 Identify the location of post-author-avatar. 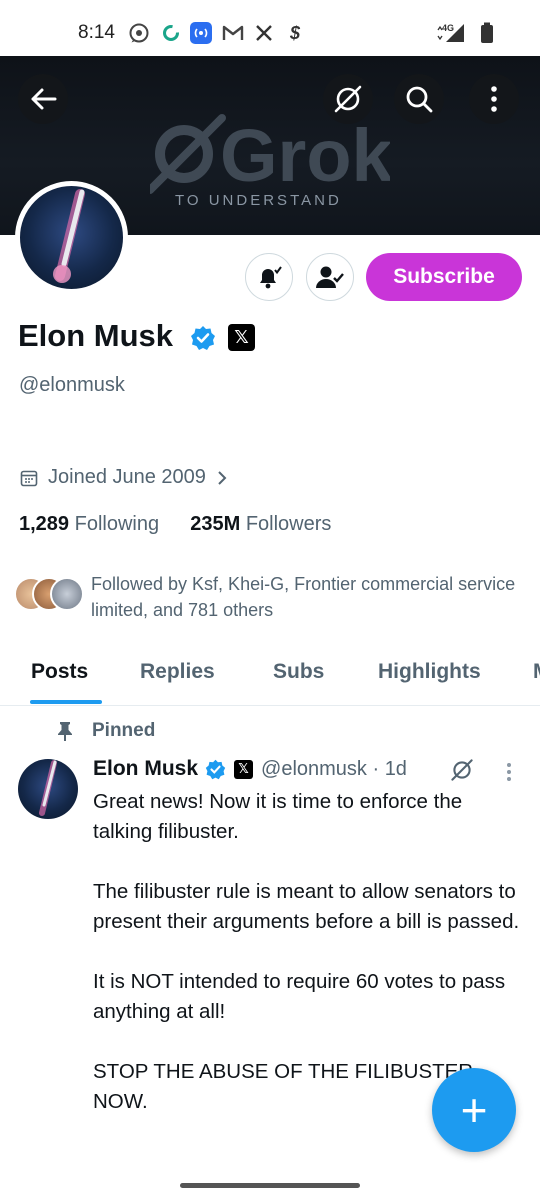
(48, 789).